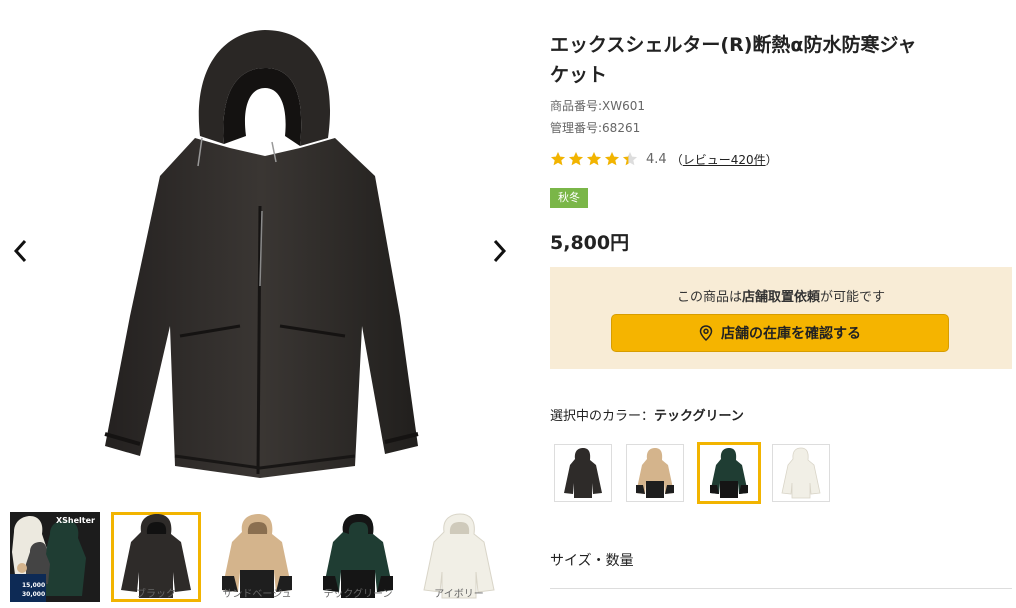 Image resolution: width=1016 pixels, height=608 pixels. What do you see at coordinates (34, 594) in the screenshot?
I see `spec-value-2: 30,000` at bounding box center [34, 594].